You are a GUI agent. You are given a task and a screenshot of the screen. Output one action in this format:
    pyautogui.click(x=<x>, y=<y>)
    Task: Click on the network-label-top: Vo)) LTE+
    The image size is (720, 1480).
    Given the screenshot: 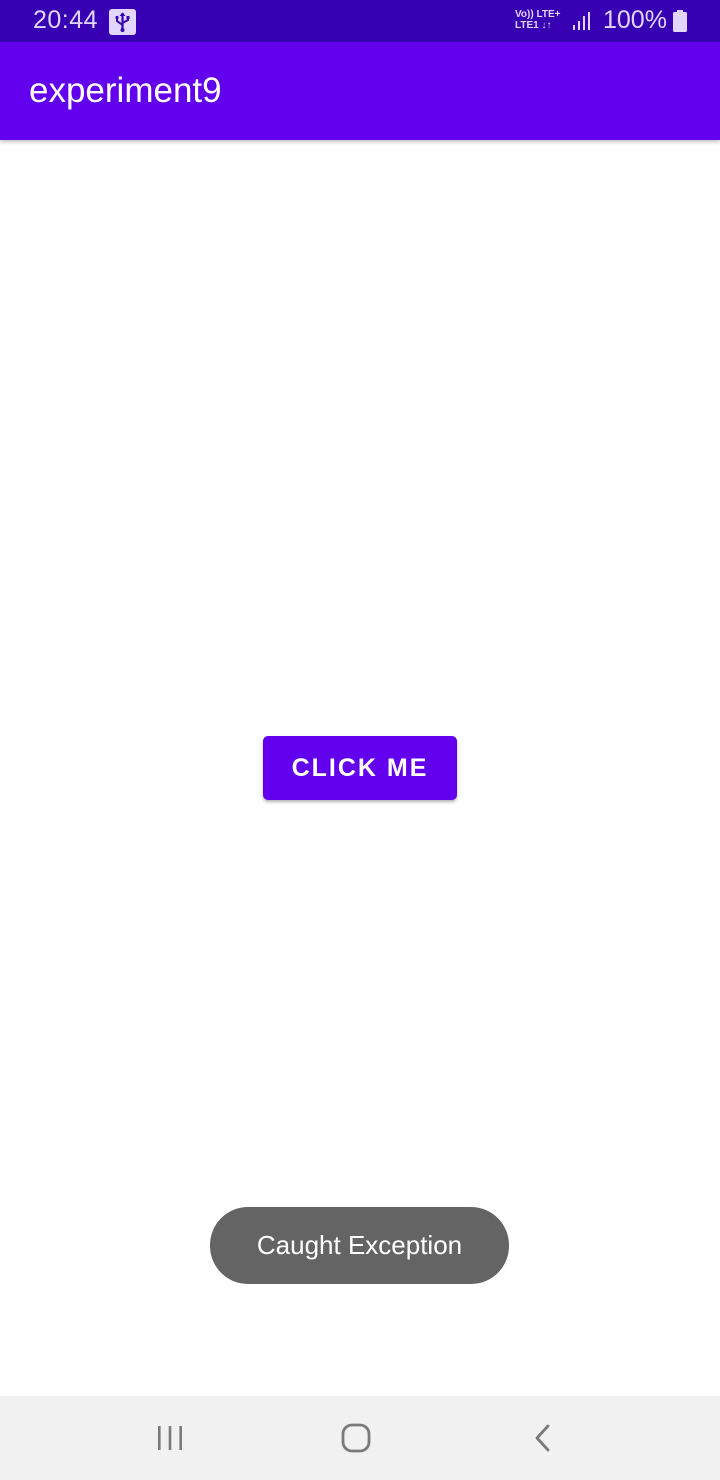 What is the action you would take?
    pyautogui.click(x=538, y=14)
    